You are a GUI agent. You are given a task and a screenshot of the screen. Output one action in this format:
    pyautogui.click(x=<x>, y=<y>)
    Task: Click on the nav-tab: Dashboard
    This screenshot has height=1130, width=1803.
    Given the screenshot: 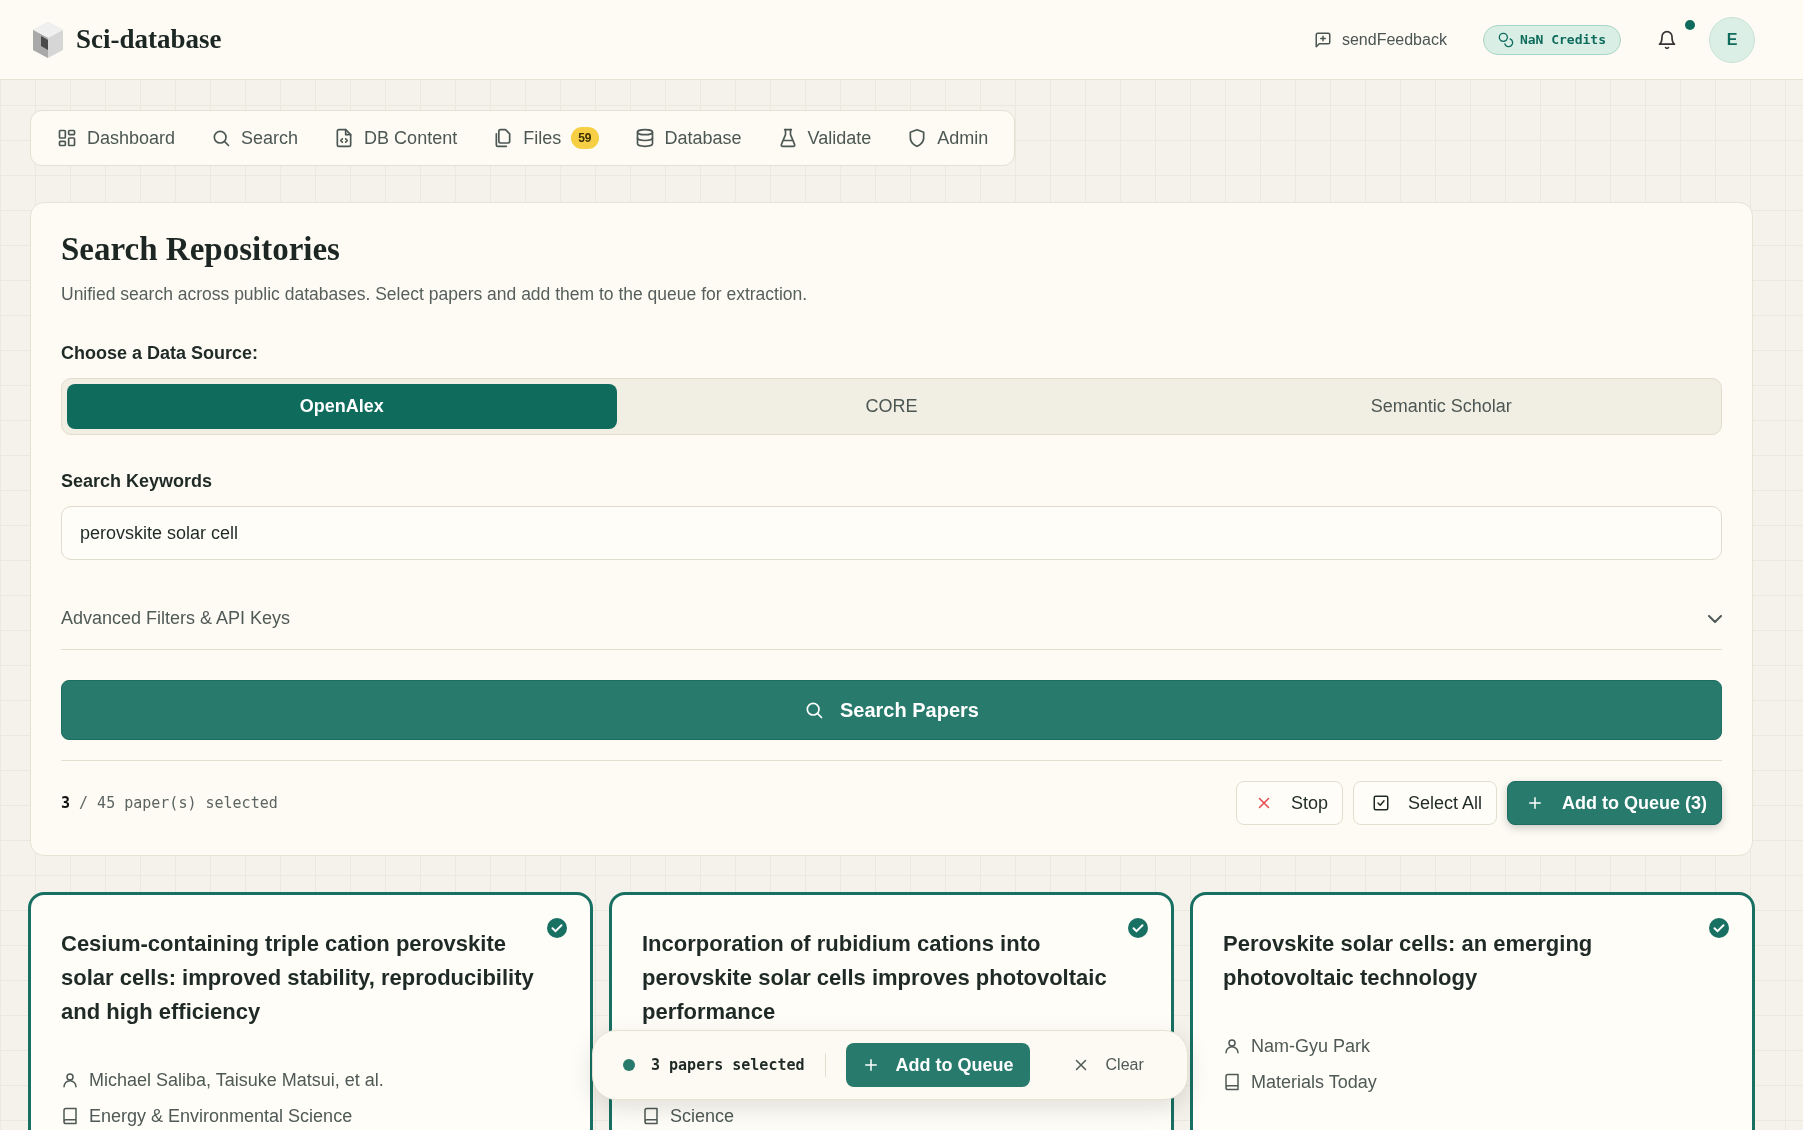 What is the action you would take?
    pyautogui.click(x=116, y=138)
    